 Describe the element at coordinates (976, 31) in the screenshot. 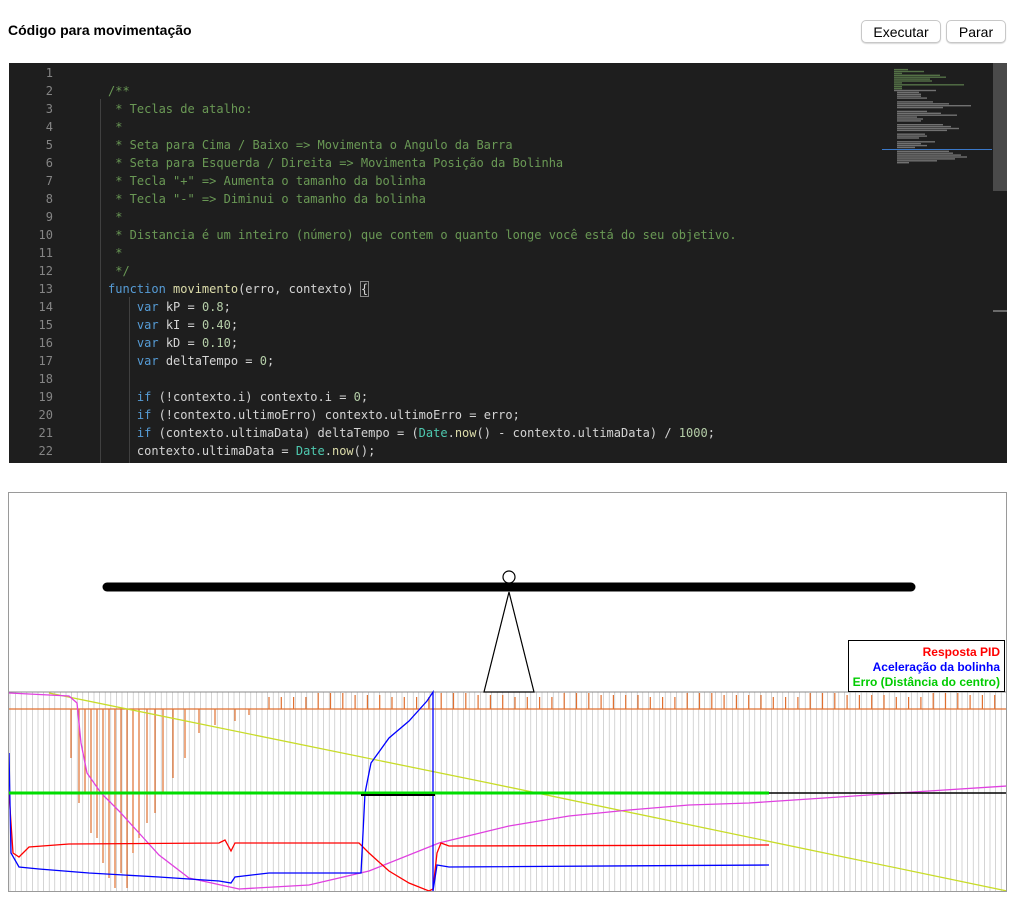

I see `stop-button: Parar` at that location.